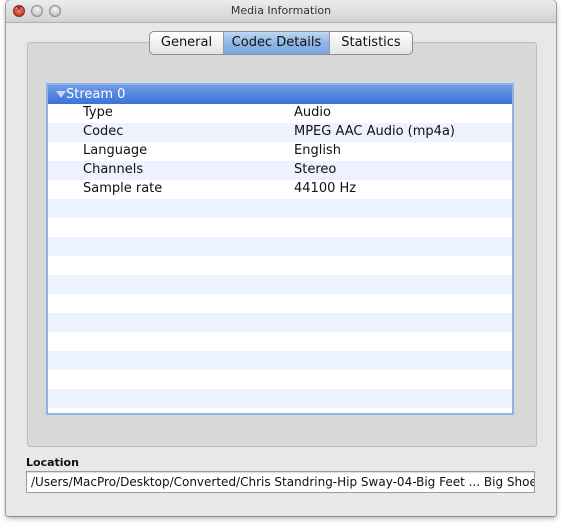 The width and height of the screenshot is (562, 523). Describe the element at coordinates (280, 170) in the screenshot. I see `list-item: Channels Stereo` at that location.